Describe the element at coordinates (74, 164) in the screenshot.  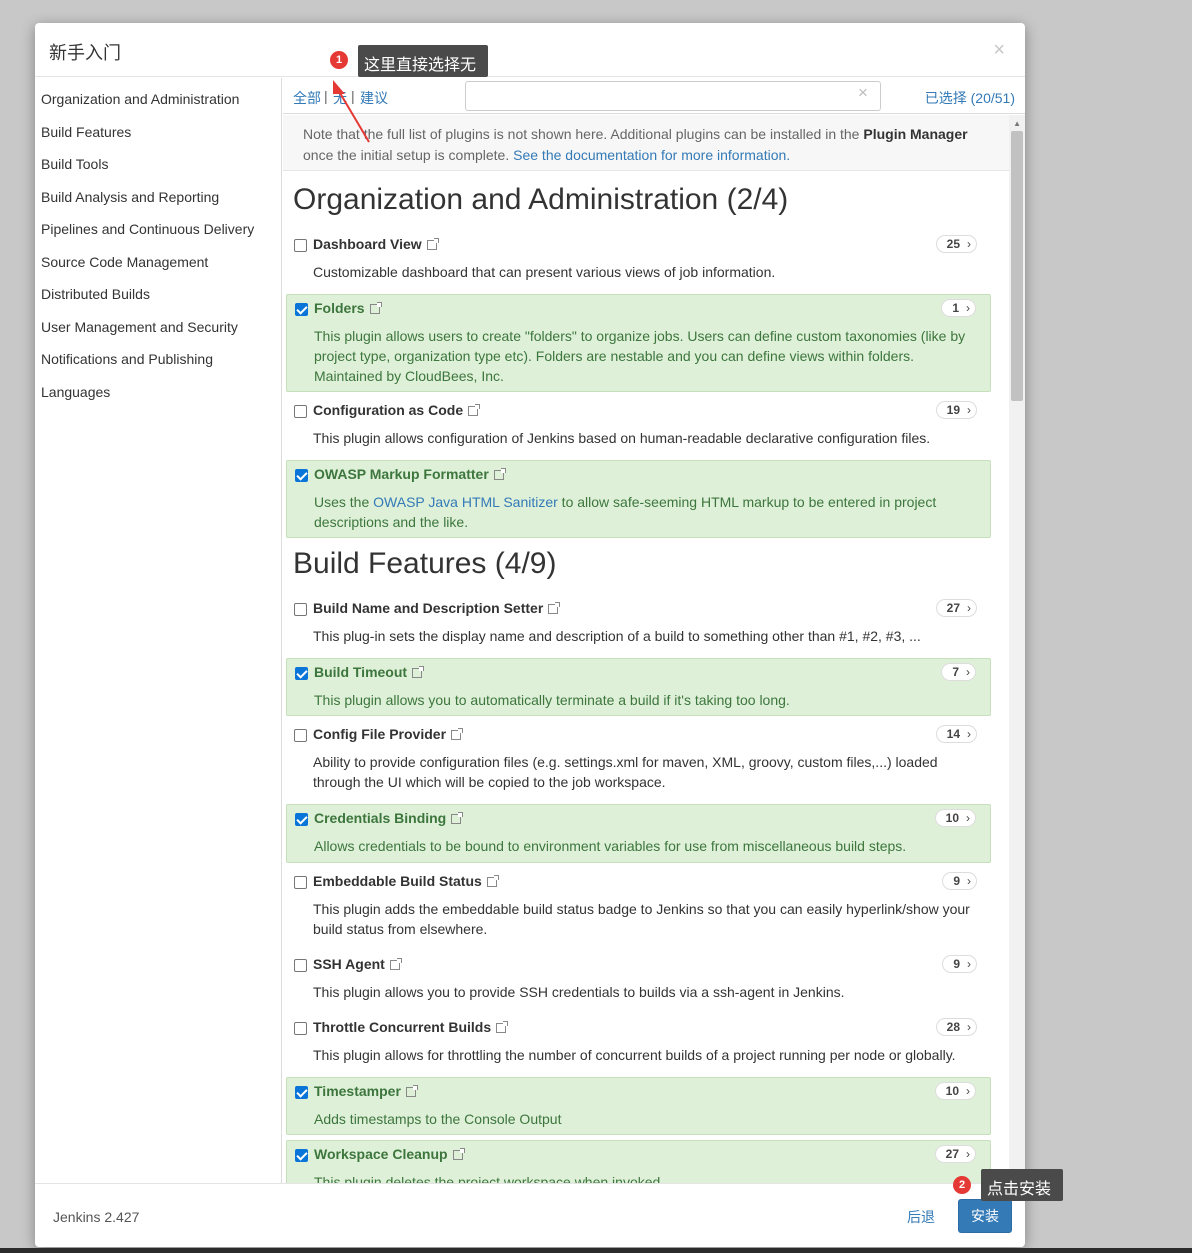
I see `sidebar-item-build-tools: Build Tools` at that location.